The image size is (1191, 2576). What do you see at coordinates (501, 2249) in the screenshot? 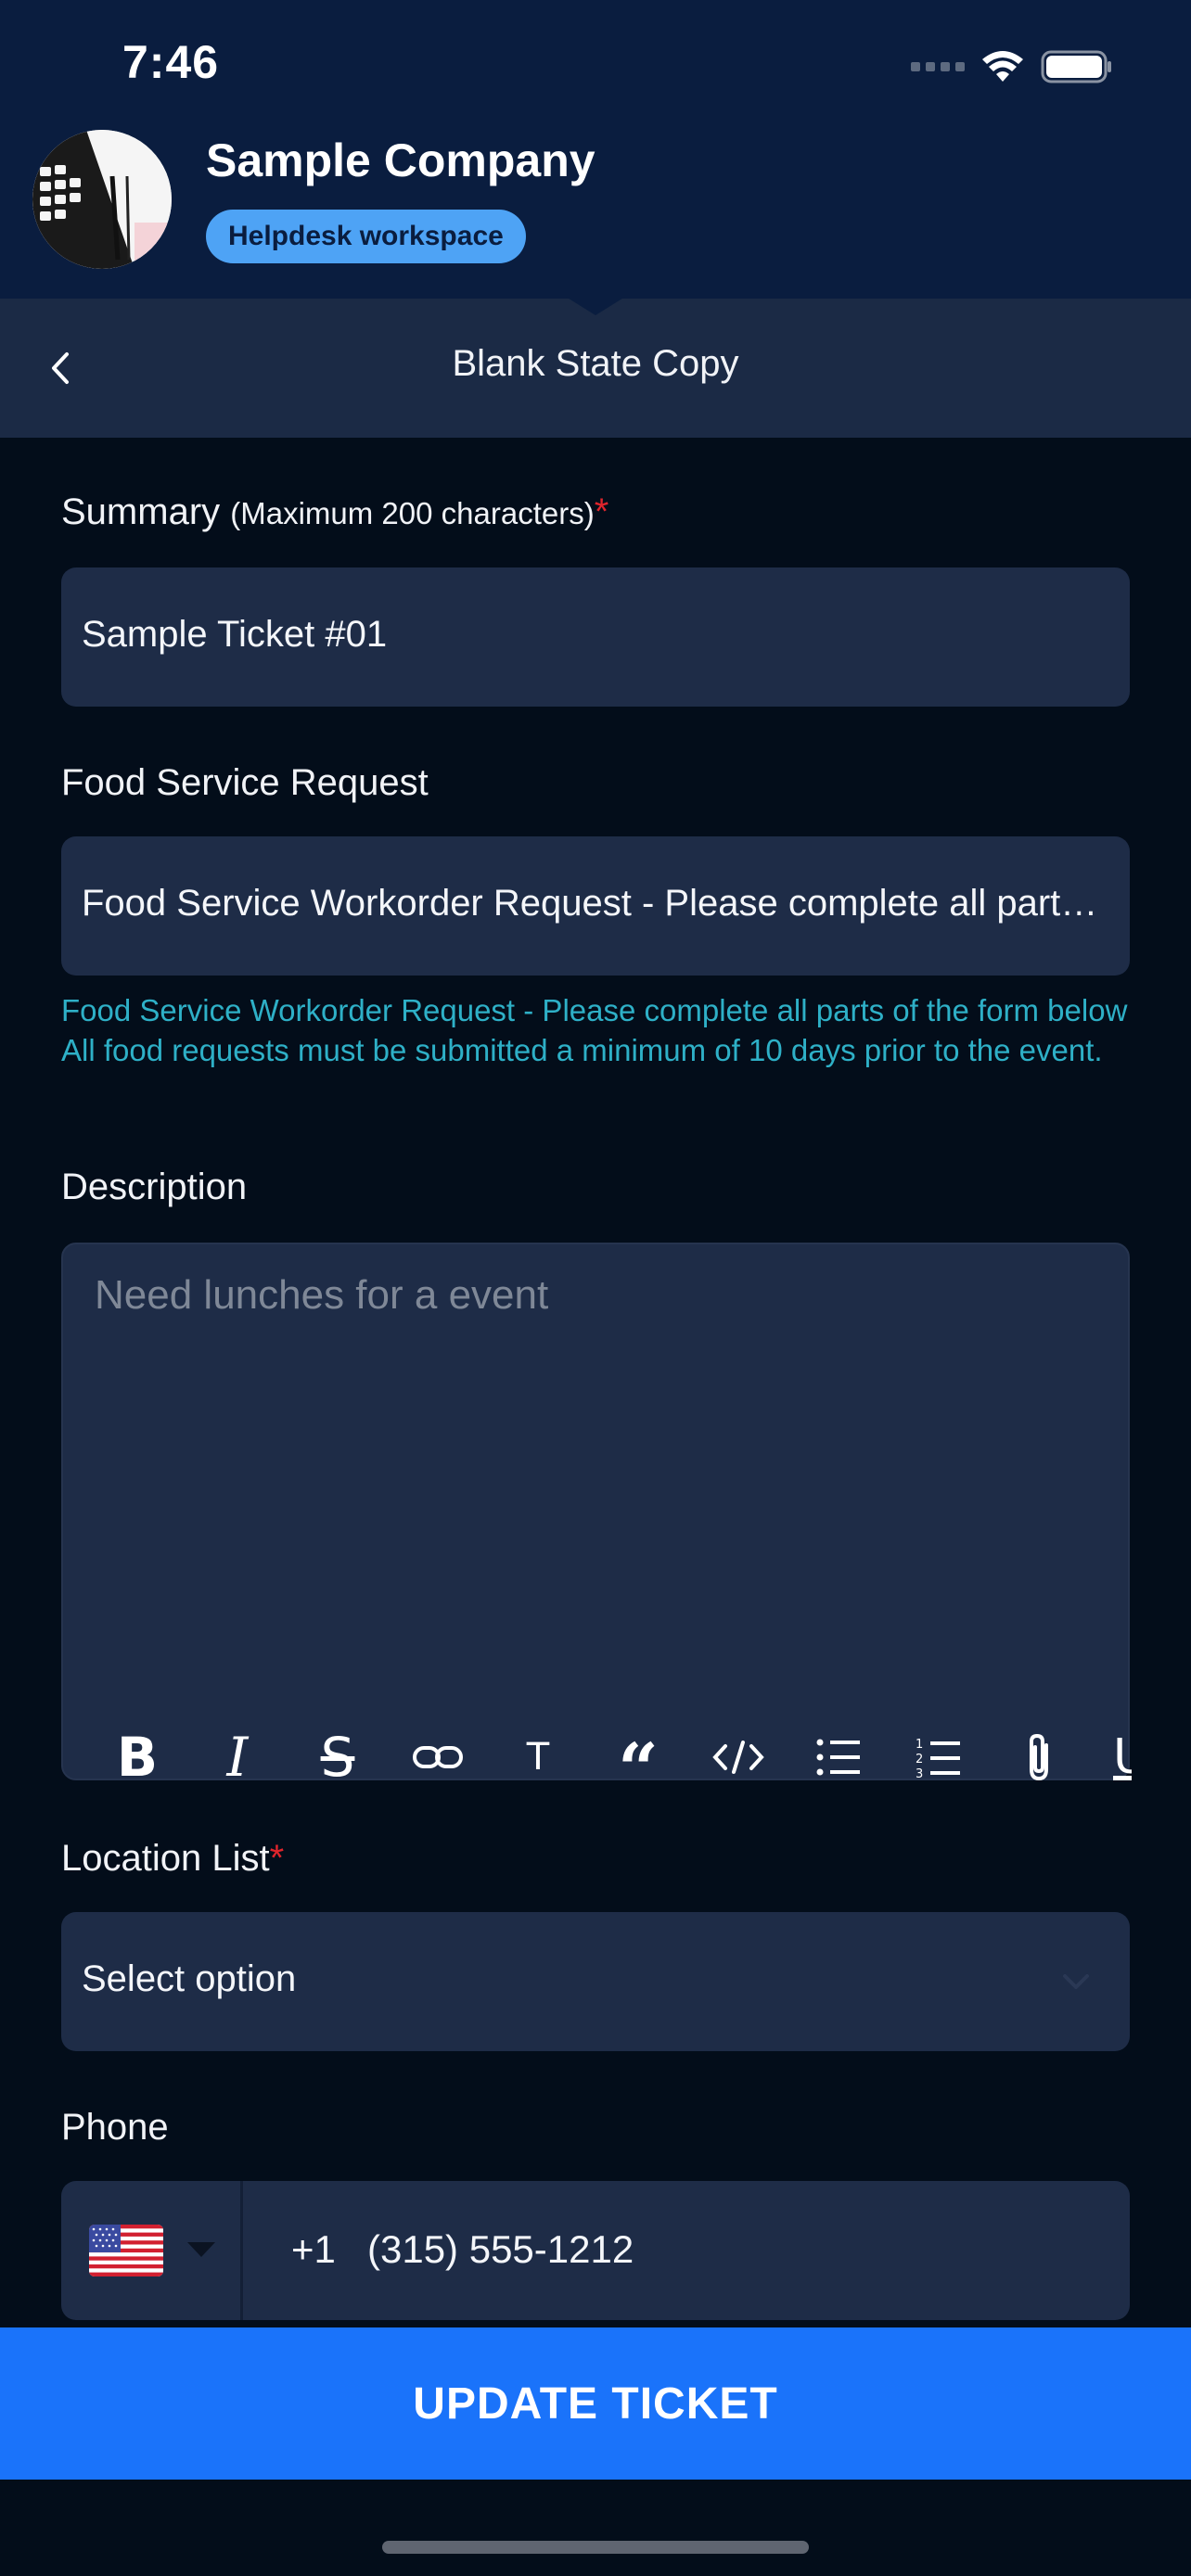
I see `phone-number-input: (315) 555-1212` at bounding box center [501, 2249].